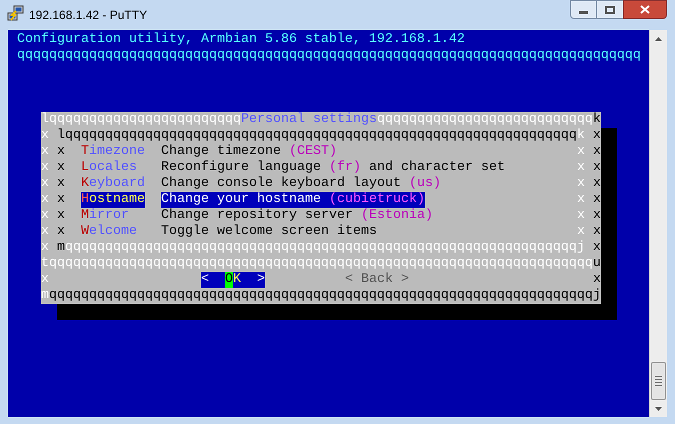 The width and height of the screenshot is (675, 424). I want to click on scrollbar-thumb, so click(658, 381).